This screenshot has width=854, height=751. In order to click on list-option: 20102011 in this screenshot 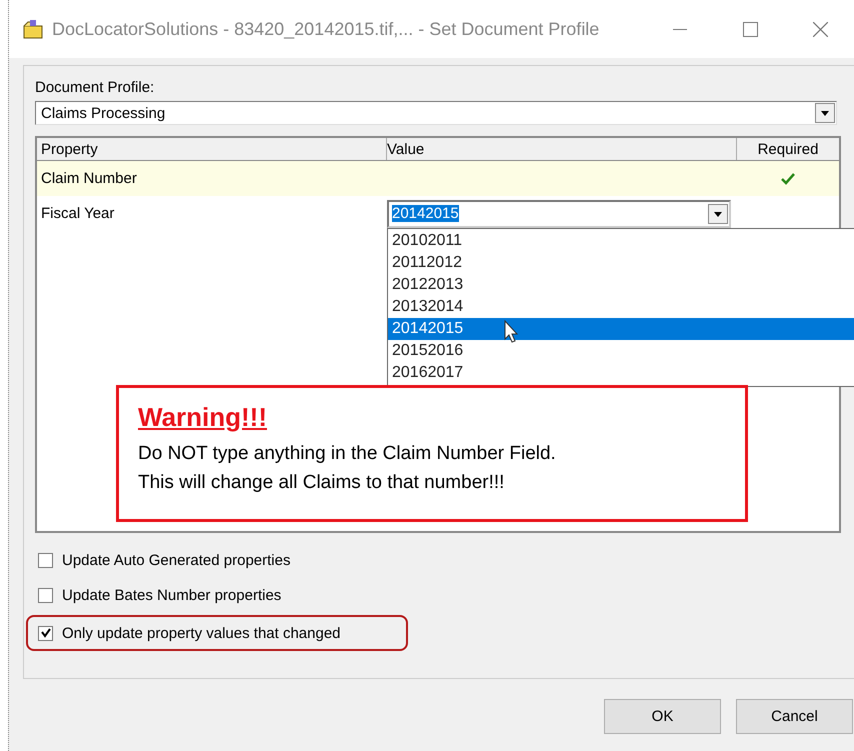, I will do `click(621, 241)`.